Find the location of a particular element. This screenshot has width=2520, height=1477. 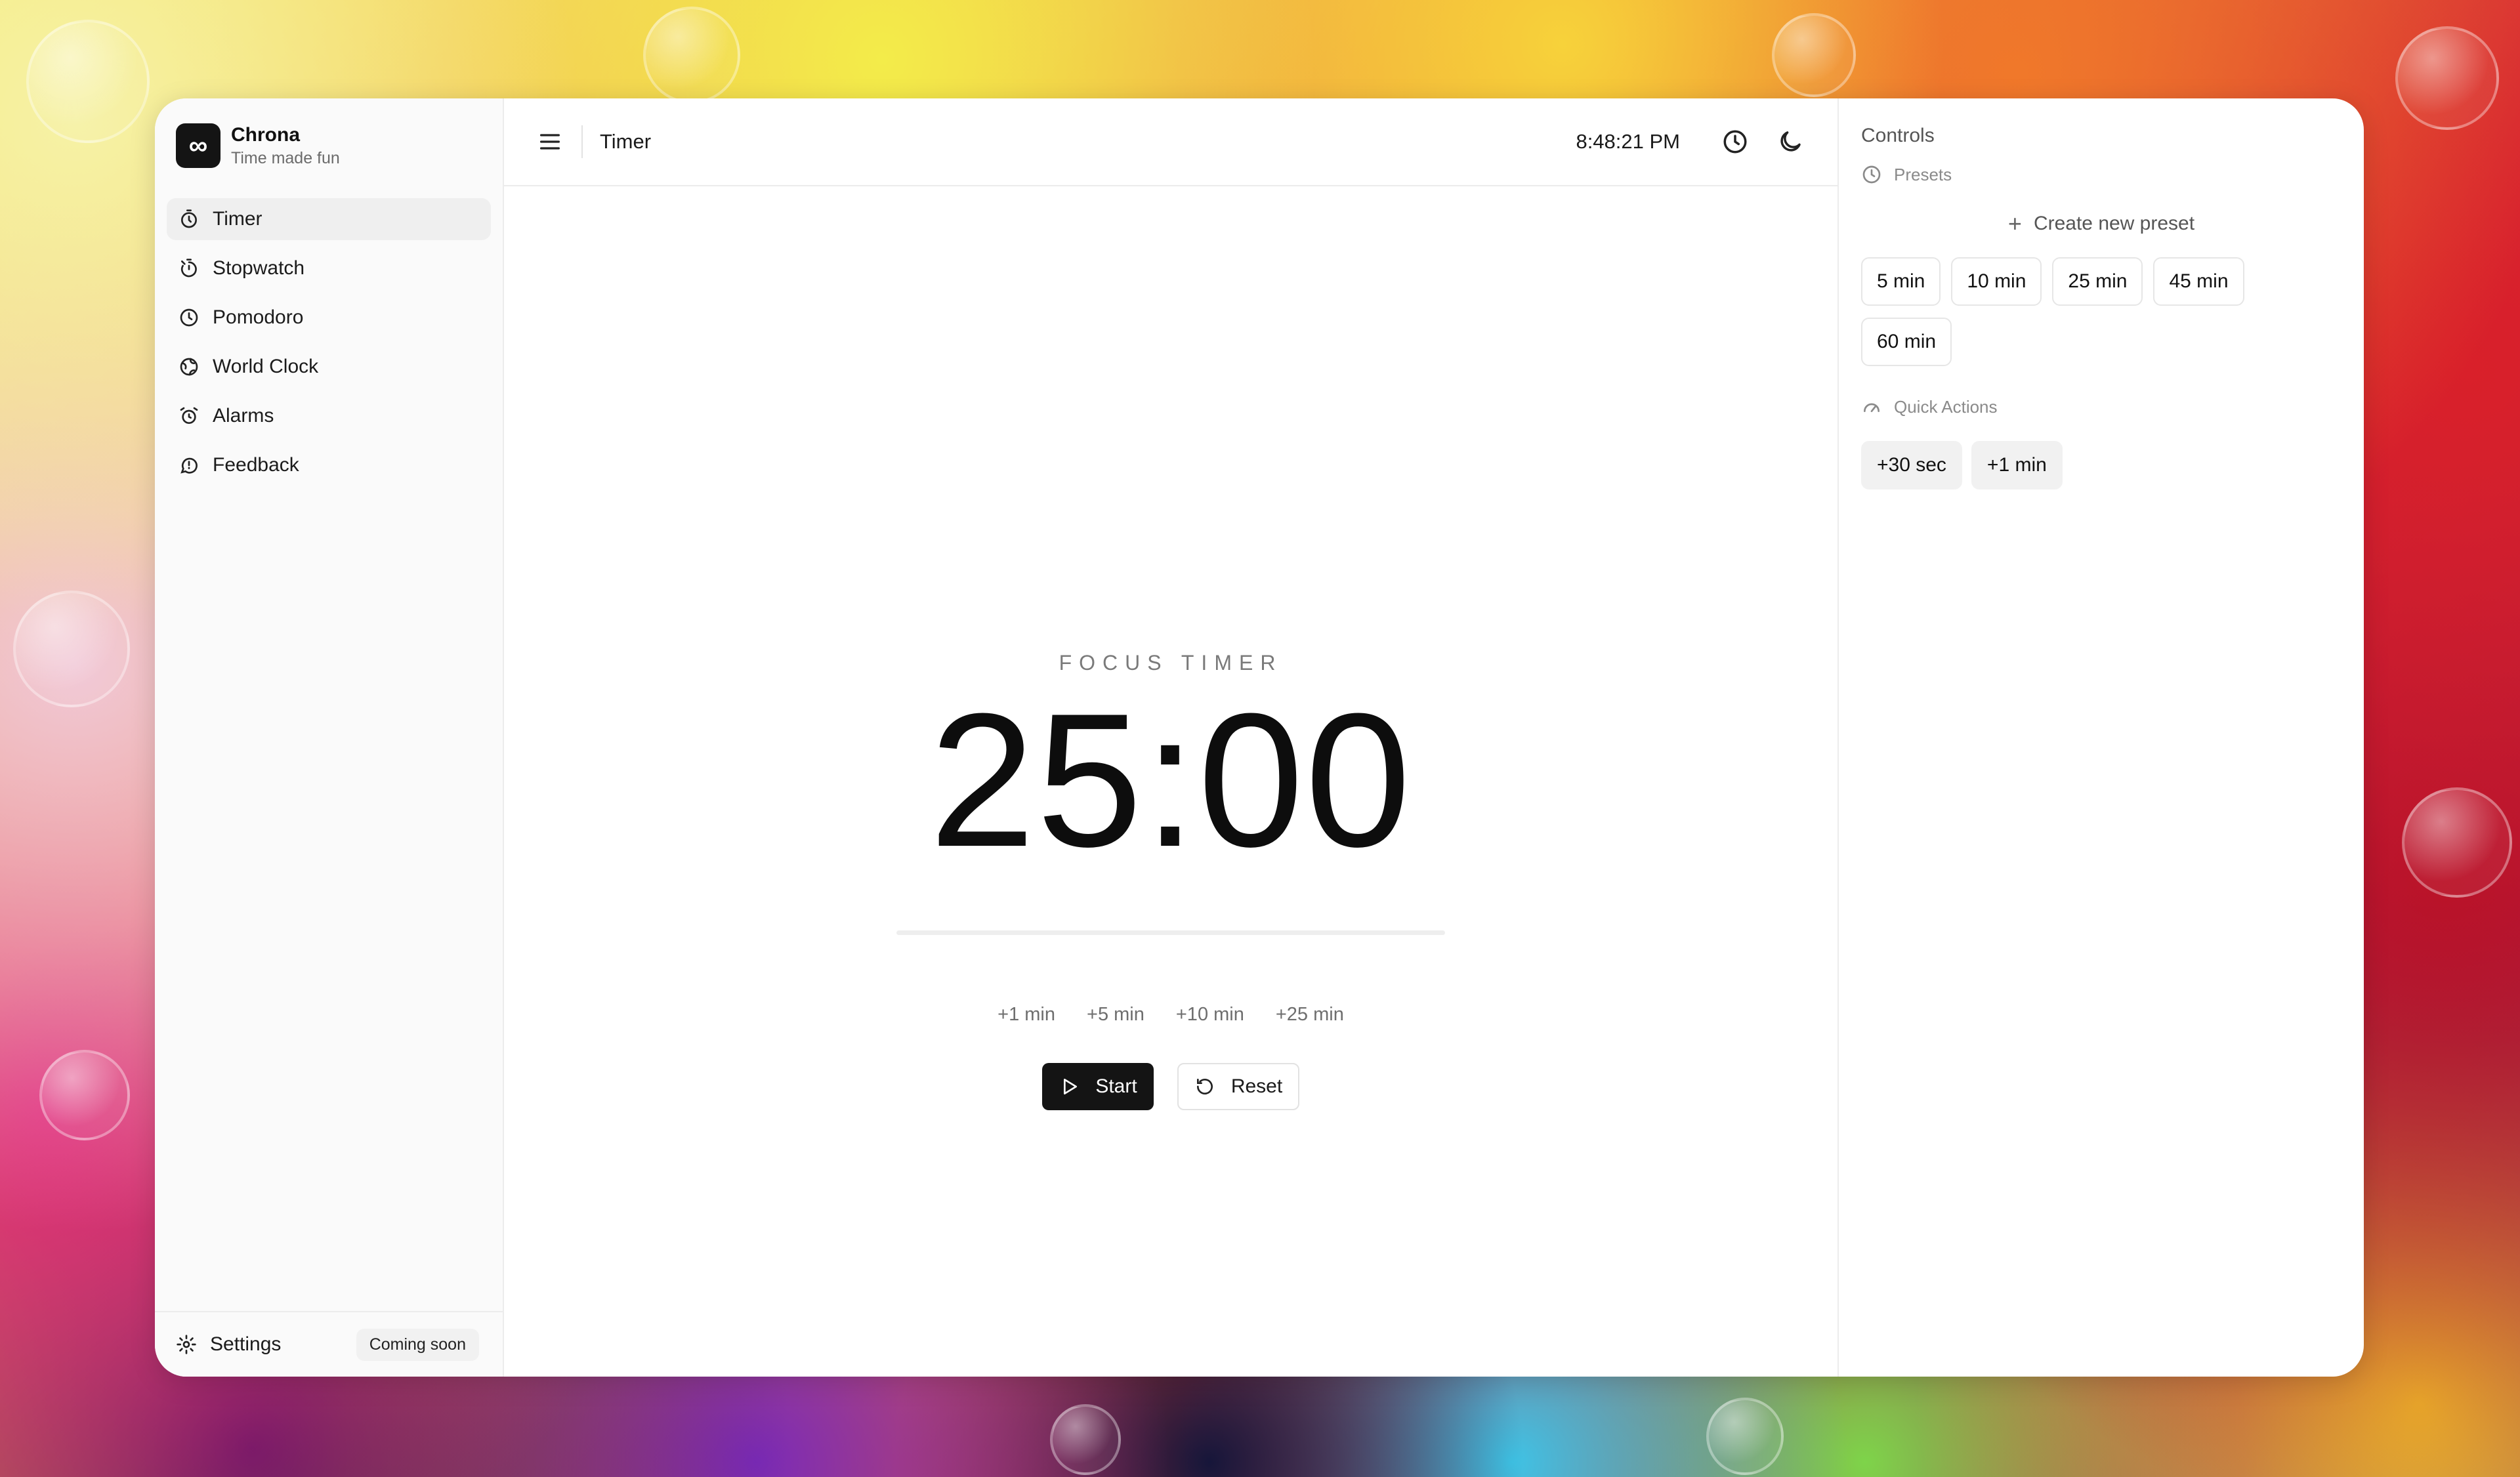

gauge-icon is located at coordinates (1872, 407).